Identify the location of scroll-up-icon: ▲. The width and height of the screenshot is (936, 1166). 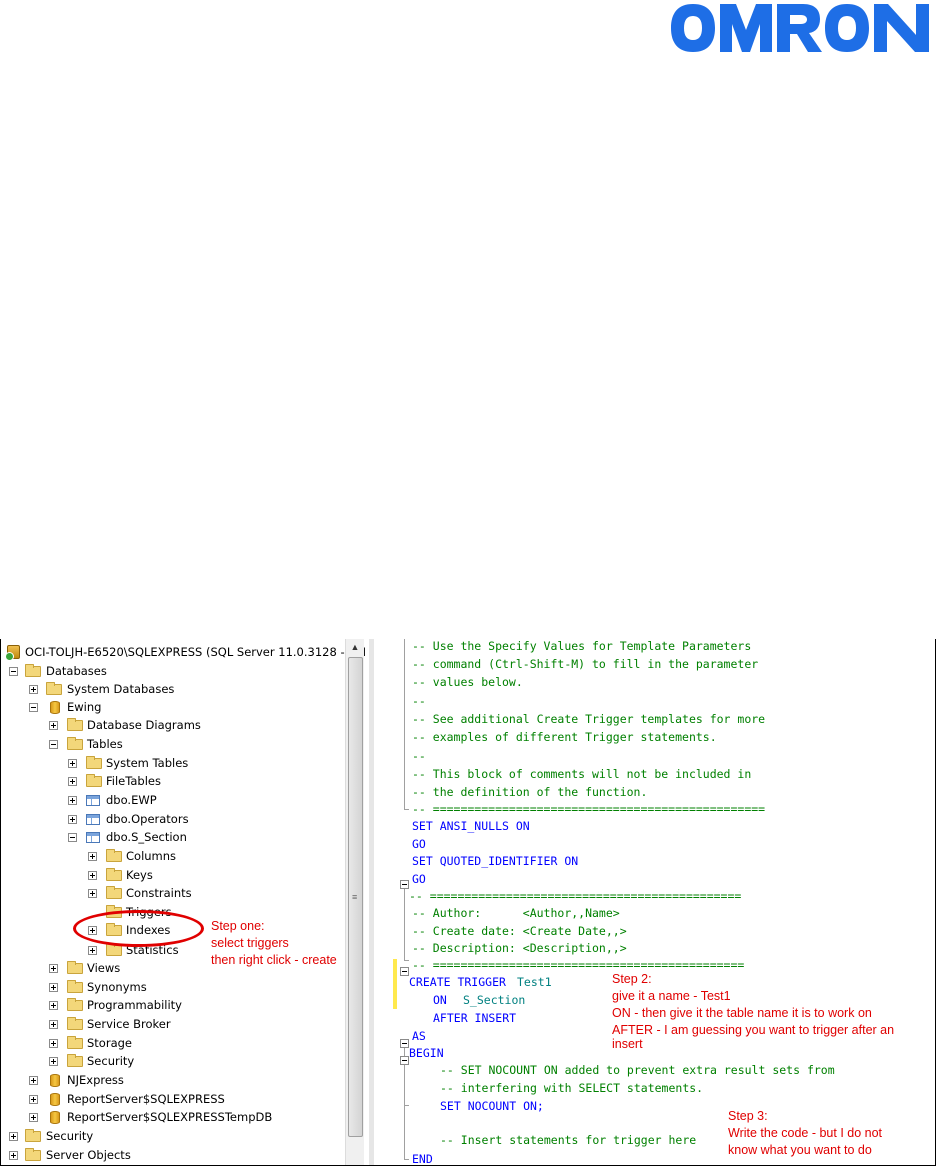
(355, 647).